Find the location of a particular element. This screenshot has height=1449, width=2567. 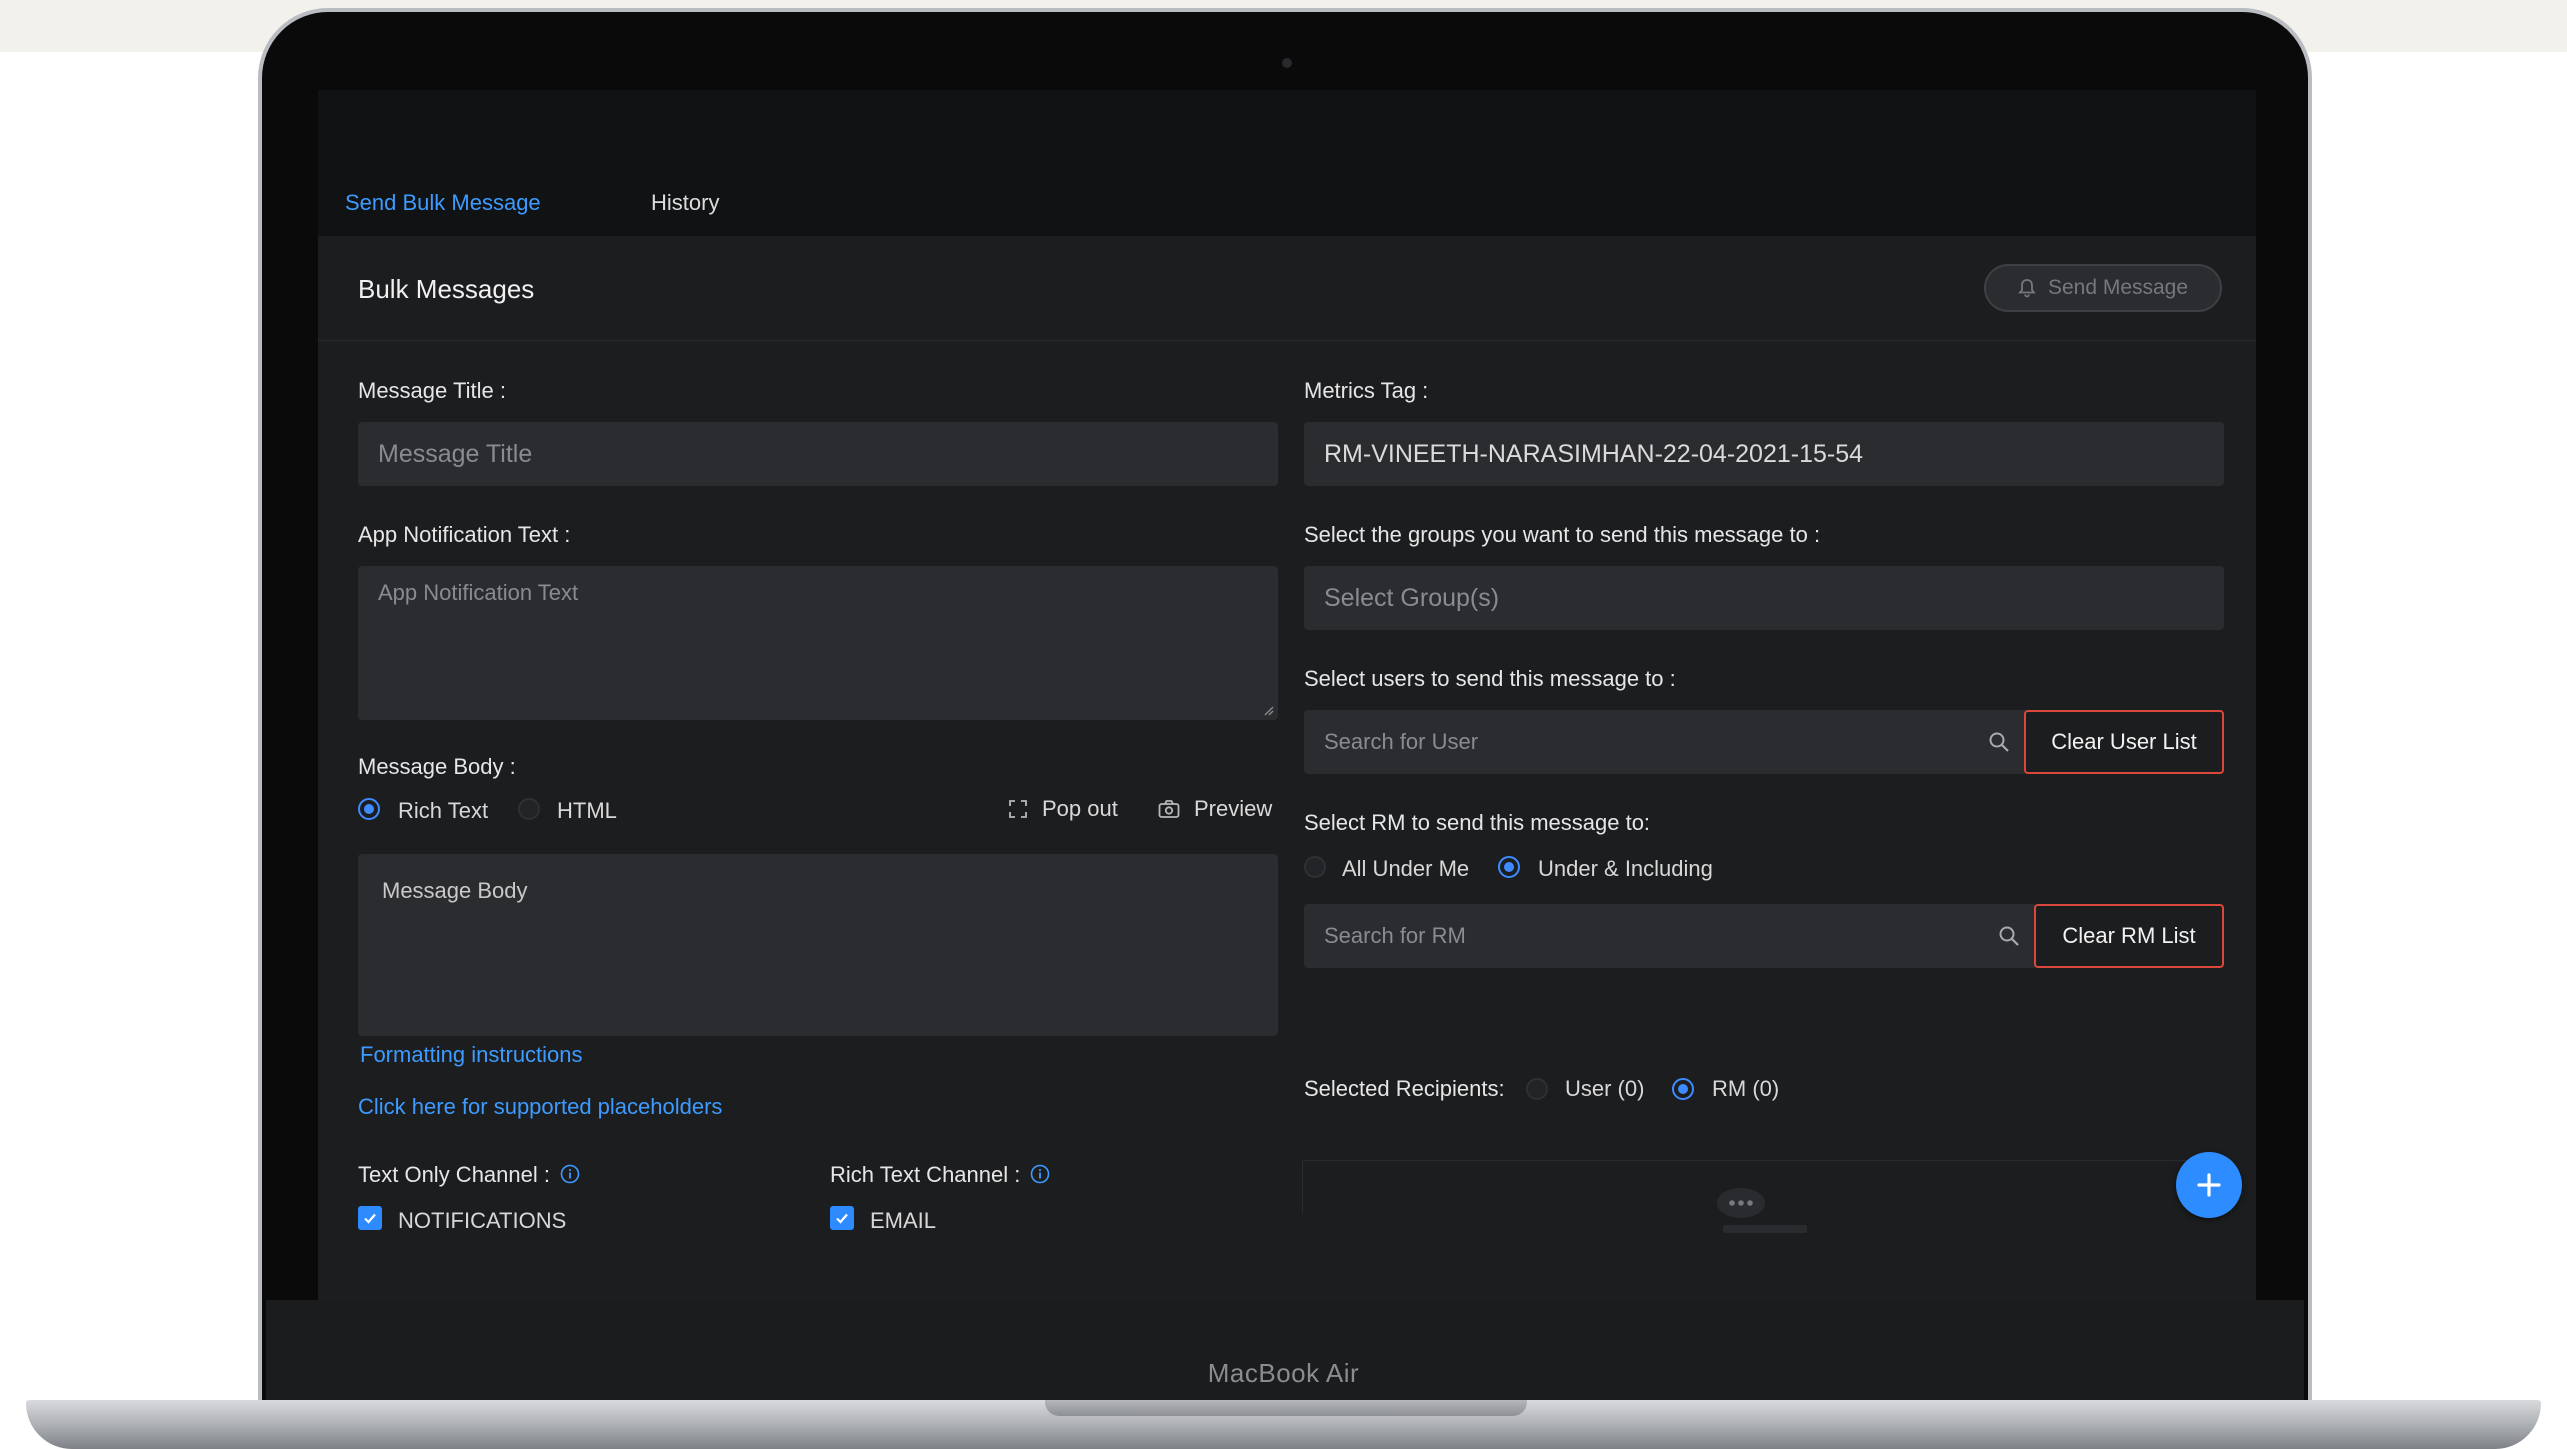

selected-recipients-label: Selected Recipients: is located at coordinates (1404, 1088).